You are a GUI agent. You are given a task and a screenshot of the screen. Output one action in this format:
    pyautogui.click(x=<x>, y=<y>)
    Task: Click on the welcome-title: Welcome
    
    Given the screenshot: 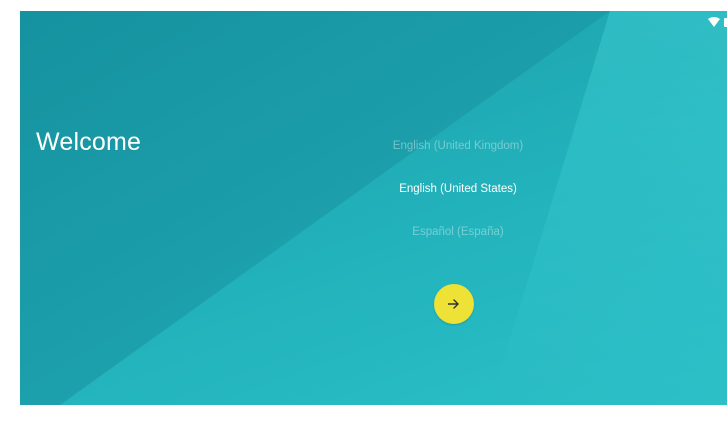 What is the action you would take?
    pyautogui.click(x=89, y=142)
    